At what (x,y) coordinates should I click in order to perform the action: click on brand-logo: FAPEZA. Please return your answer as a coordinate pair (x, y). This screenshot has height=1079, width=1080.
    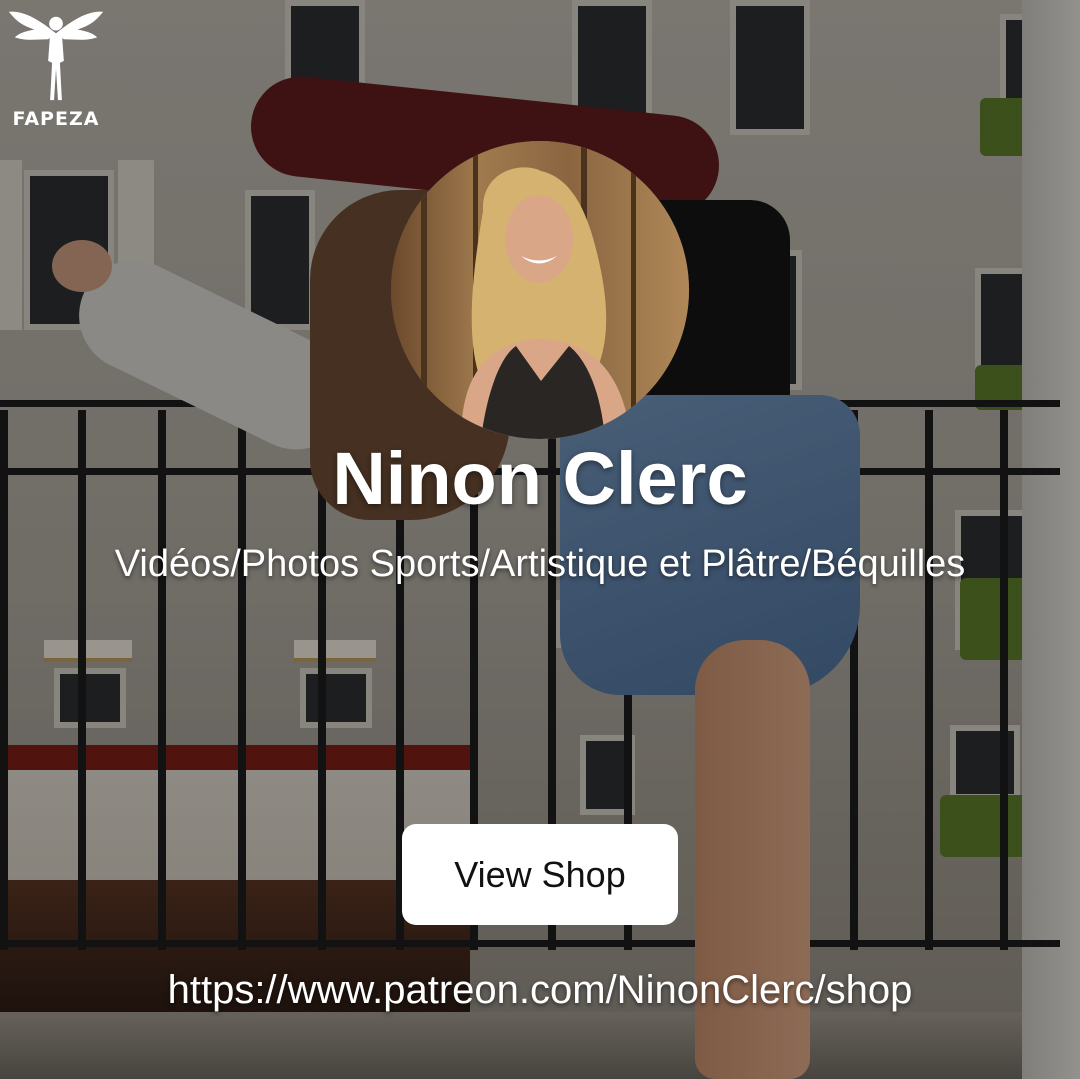
    Looking at the image, I should click on (56, 67).